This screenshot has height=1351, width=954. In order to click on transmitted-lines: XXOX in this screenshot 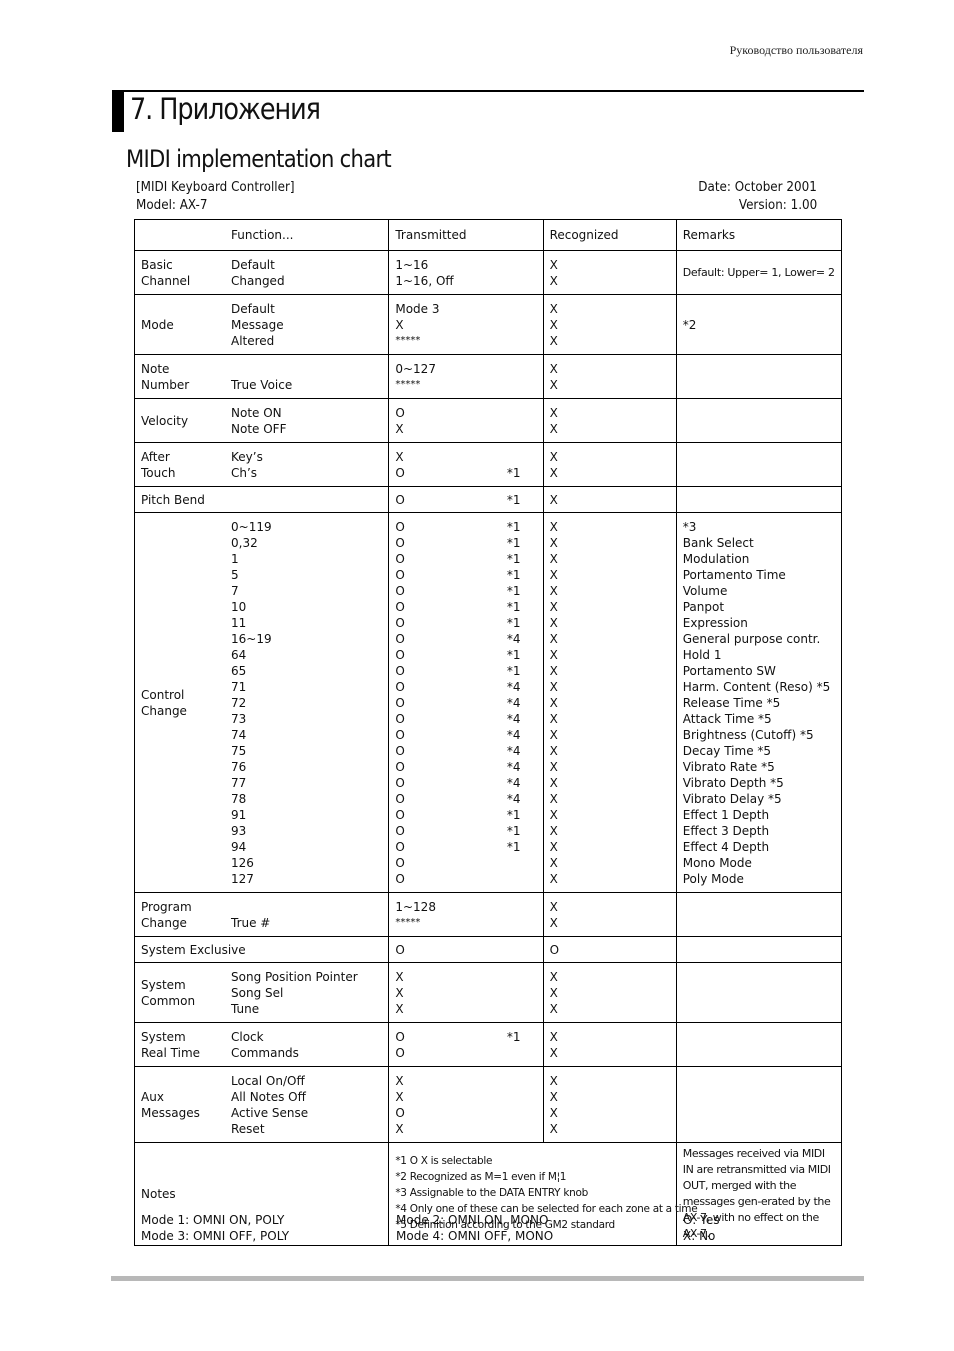, I will do `click(465, 1105)`.